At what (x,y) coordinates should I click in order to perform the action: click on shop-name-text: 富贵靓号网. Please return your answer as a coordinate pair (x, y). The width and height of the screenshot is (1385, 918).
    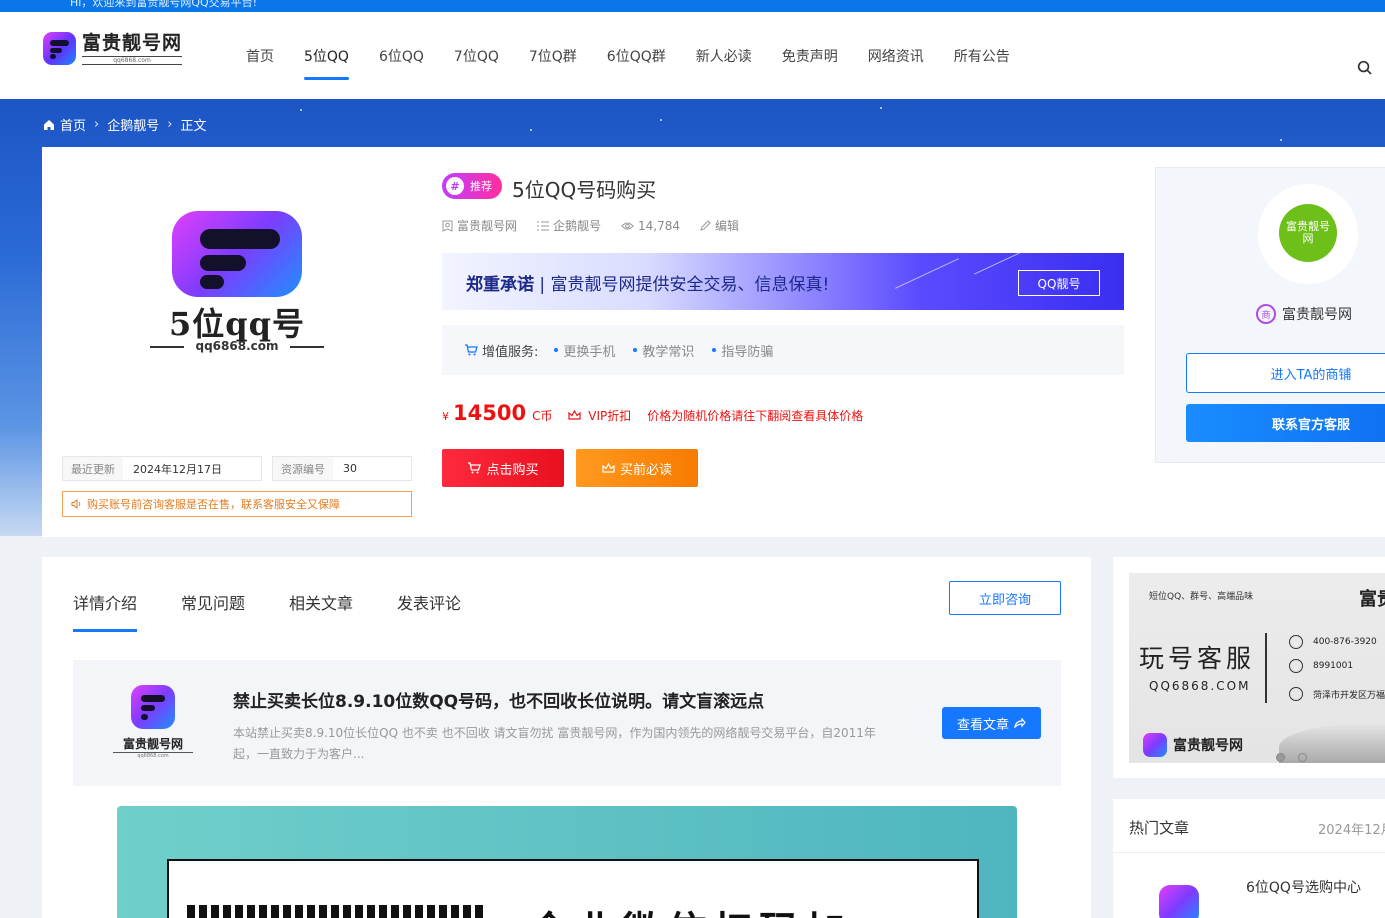
    Looking at the image, I should click on (1317, 315).